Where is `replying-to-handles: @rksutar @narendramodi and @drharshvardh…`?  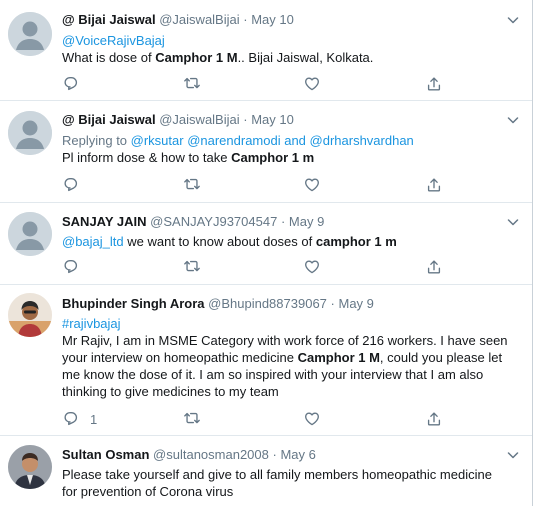
replying-to-handles: @rksutar @narendramodi and @drharshvardh… is located at coordinates (272, 140).